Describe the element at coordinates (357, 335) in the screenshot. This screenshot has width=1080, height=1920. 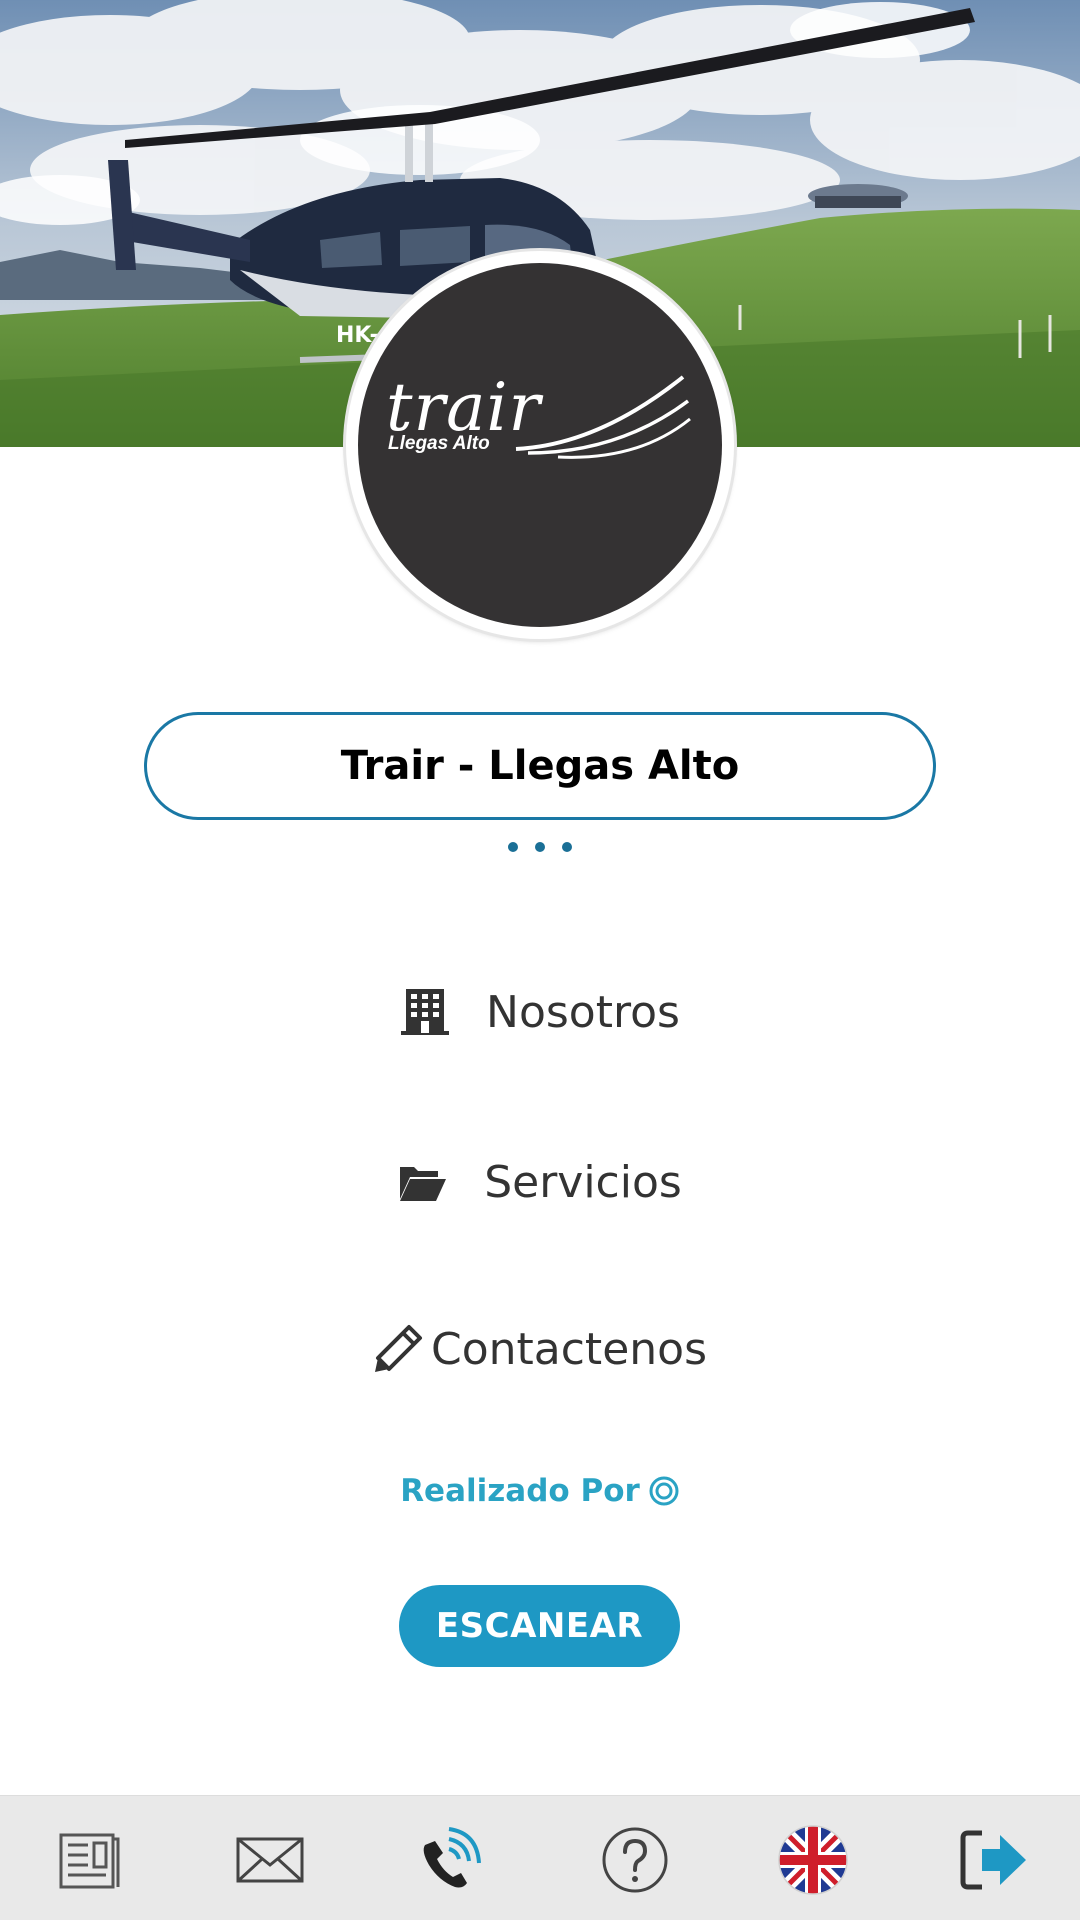
I see `svg-text: HK-` at that location.